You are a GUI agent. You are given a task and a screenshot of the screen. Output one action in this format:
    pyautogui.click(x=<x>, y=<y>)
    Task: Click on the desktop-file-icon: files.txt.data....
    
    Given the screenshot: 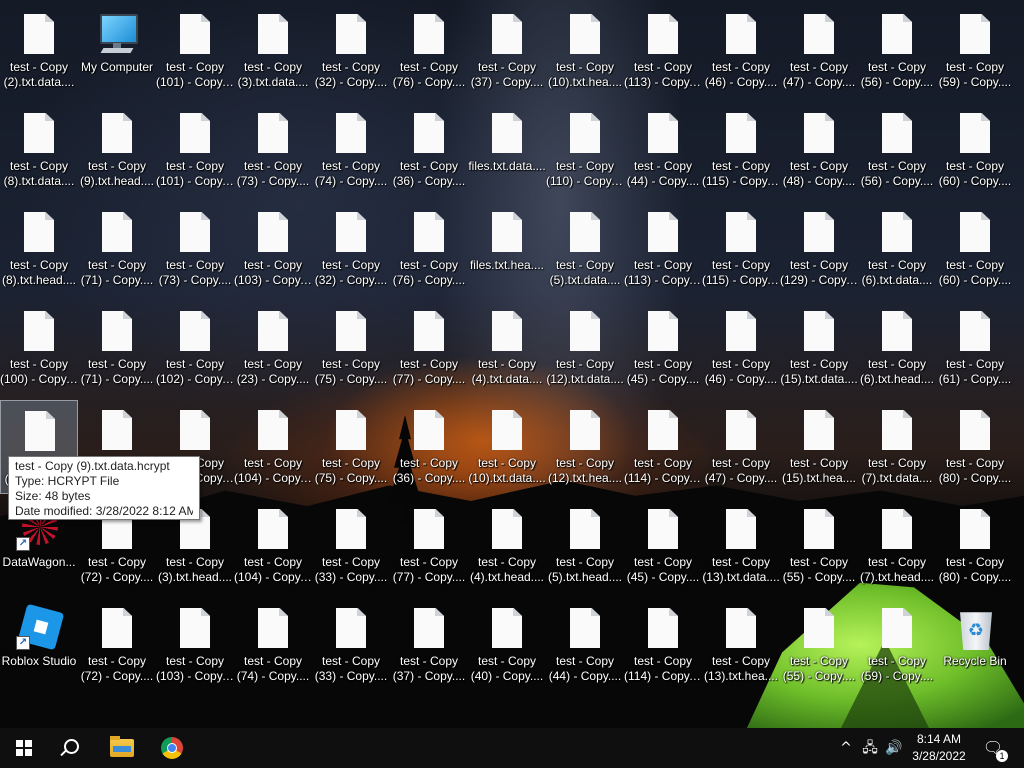 What is the action you would take?
    pyautogui.click(x=507, y=150)
    